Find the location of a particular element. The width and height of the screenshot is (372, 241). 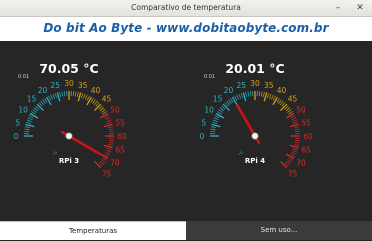

tab-temperaturas: Temperaturas is located at coordinates (93, 230).